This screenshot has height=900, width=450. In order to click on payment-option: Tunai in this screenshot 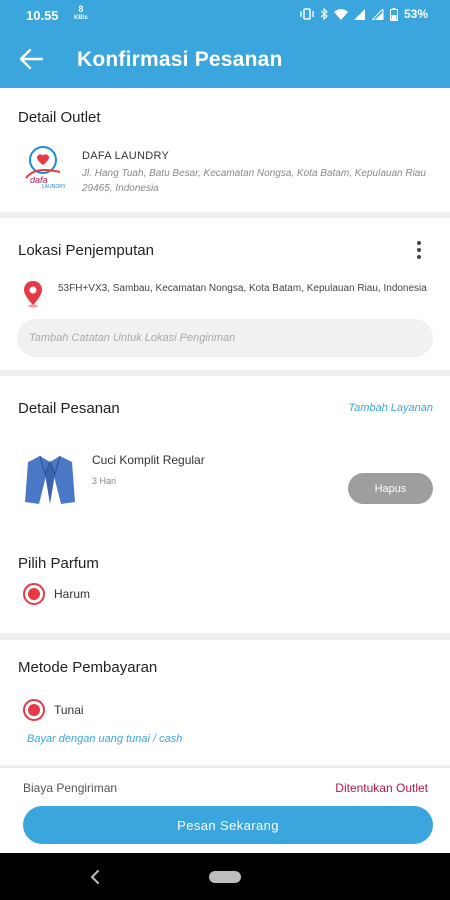, I will do `click(53, 710)`.